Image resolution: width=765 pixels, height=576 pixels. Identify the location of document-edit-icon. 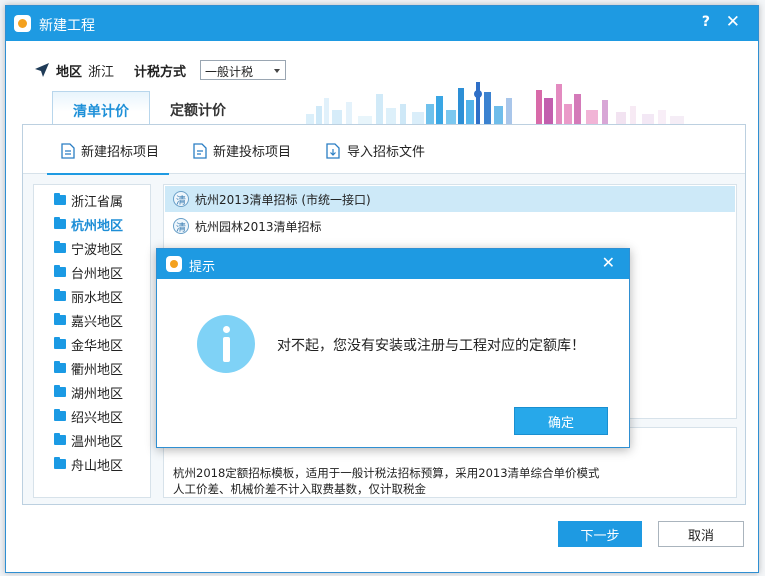
(200, 150).